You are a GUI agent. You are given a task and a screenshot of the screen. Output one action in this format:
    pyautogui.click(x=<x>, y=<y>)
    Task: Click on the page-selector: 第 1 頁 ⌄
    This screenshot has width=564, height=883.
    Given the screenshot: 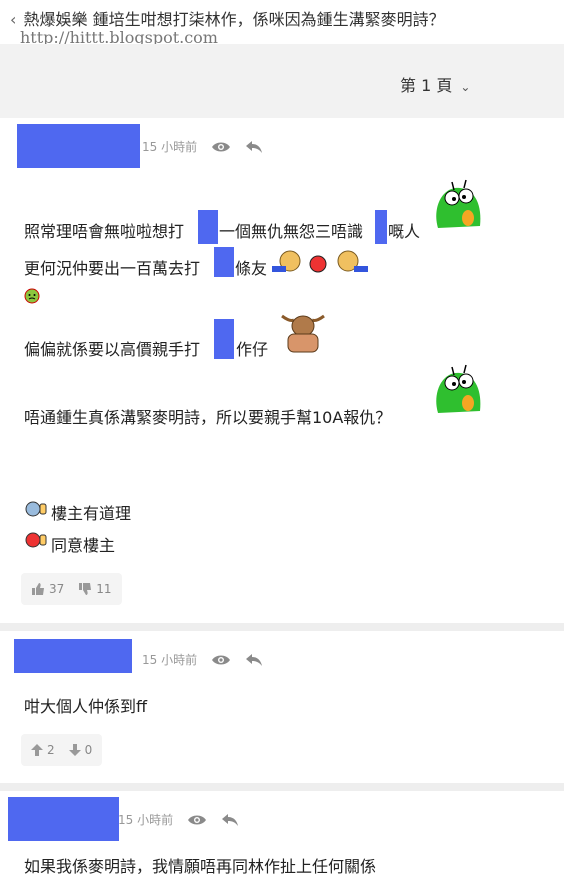 What is the action you would take?
    pyautogui.click(x=435, y=84)
    